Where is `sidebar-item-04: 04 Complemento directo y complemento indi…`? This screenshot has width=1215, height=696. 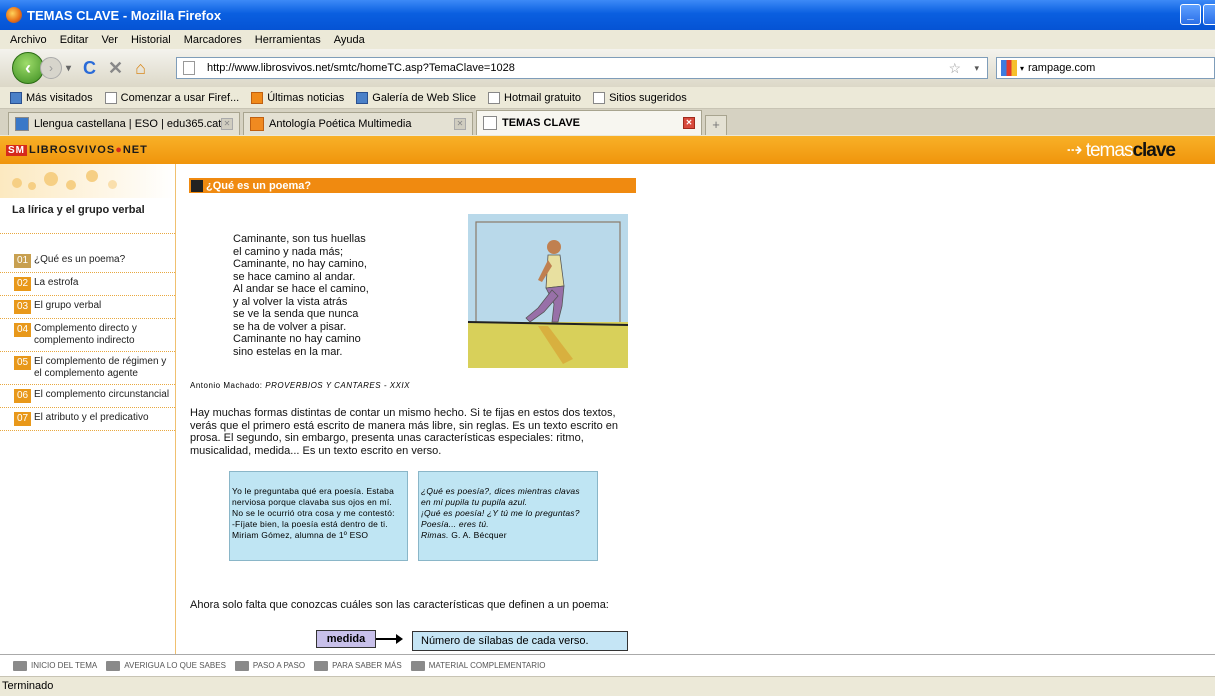 sidebar-item-04: 04 Complemento directo y complemento indi… is located at coordinates (87, 335).